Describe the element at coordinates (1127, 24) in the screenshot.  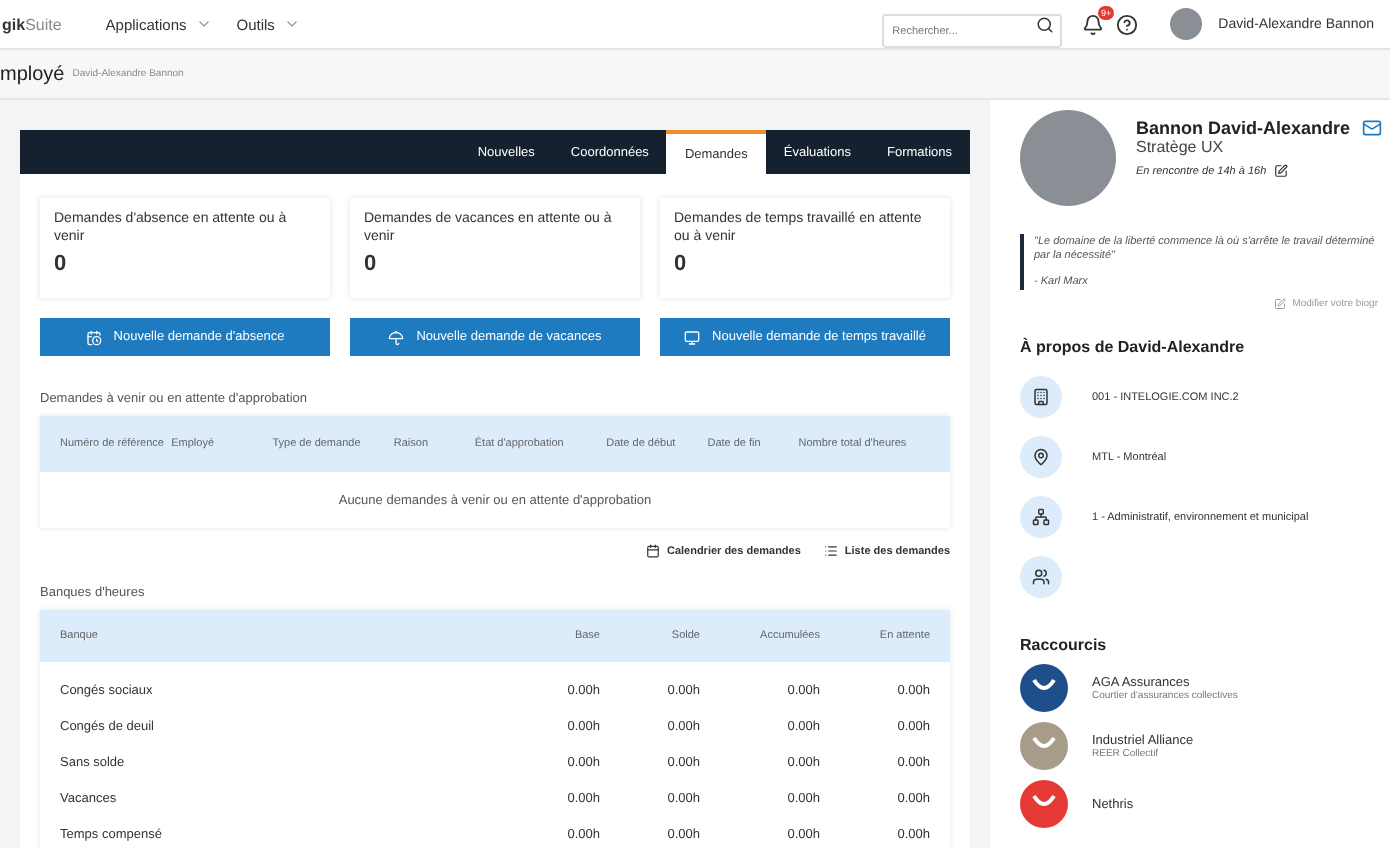
I see `help-icon` at that location.